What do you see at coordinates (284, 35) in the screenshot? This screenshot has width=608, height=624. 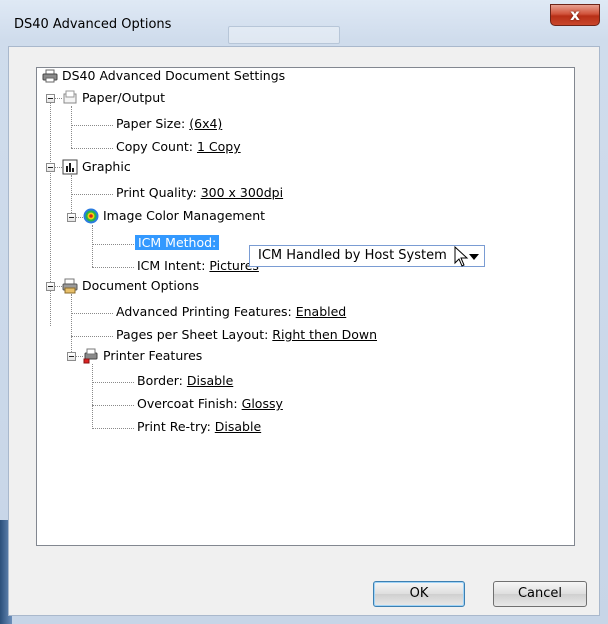 I see `background-window-ghost` at bounding box center [284, 35].